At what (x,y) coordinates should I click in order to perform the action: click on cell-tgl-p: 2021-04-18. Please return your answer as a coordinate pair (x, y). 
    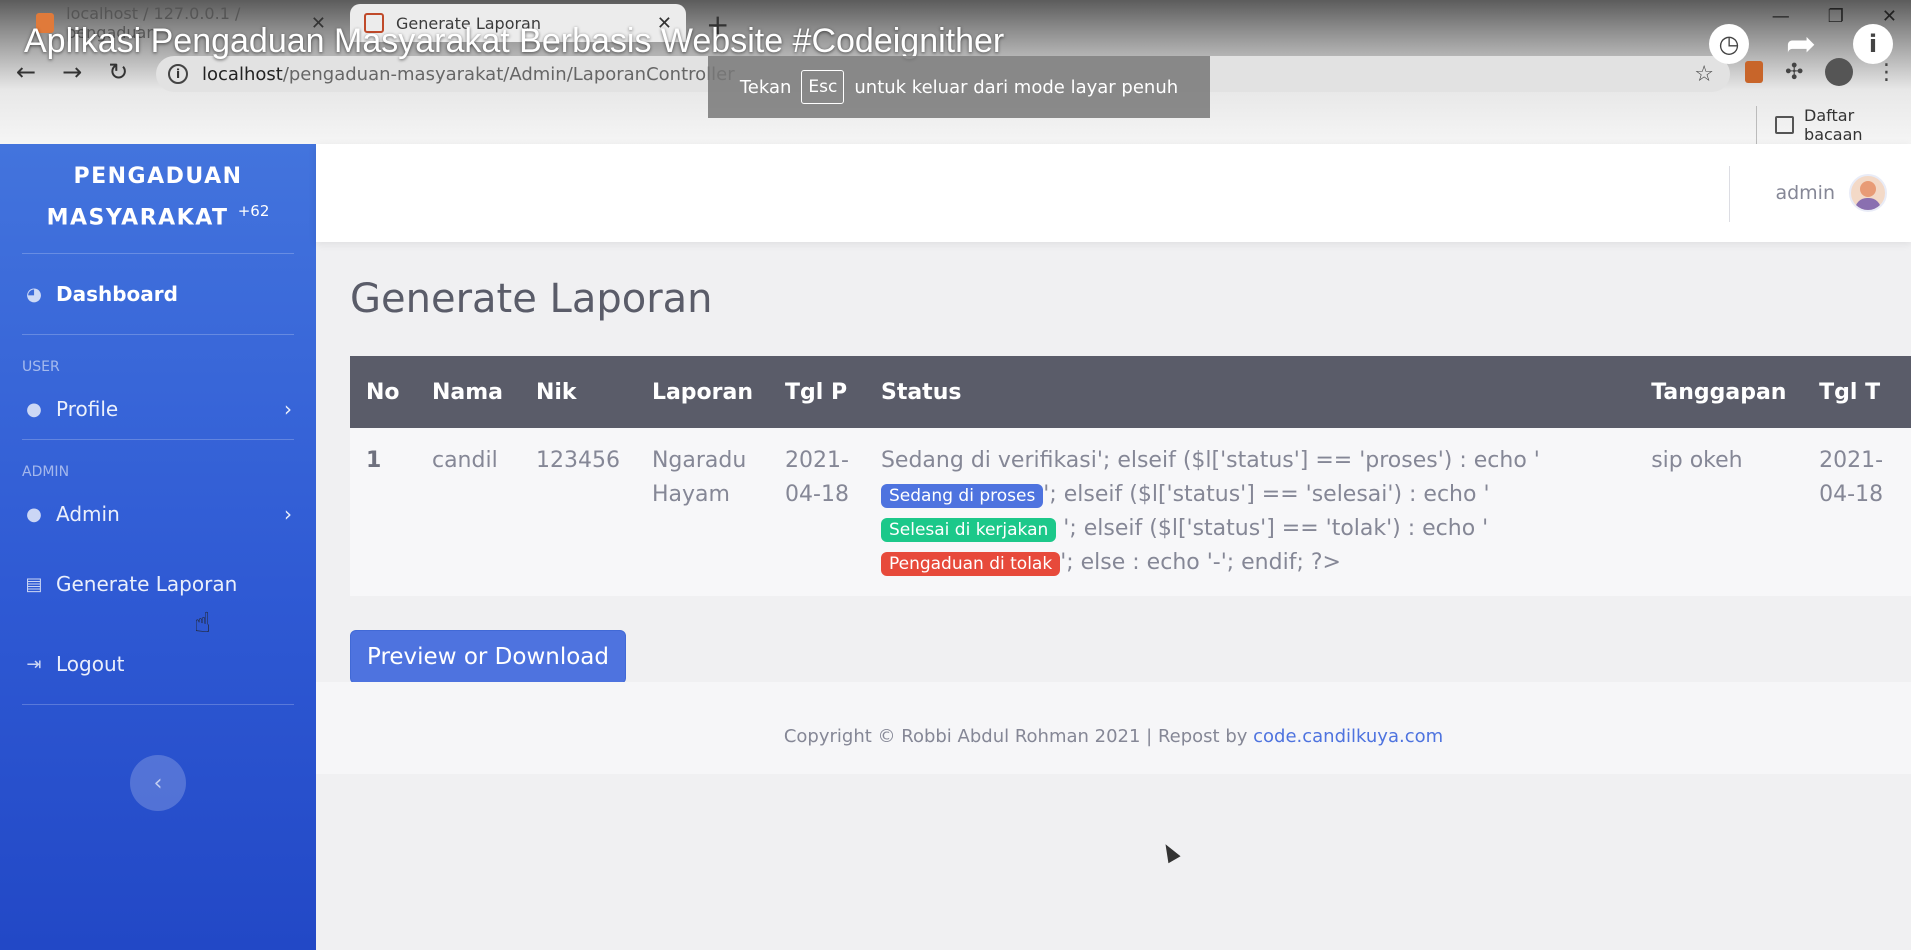
    Looking at the image, I should click on (817, 512).